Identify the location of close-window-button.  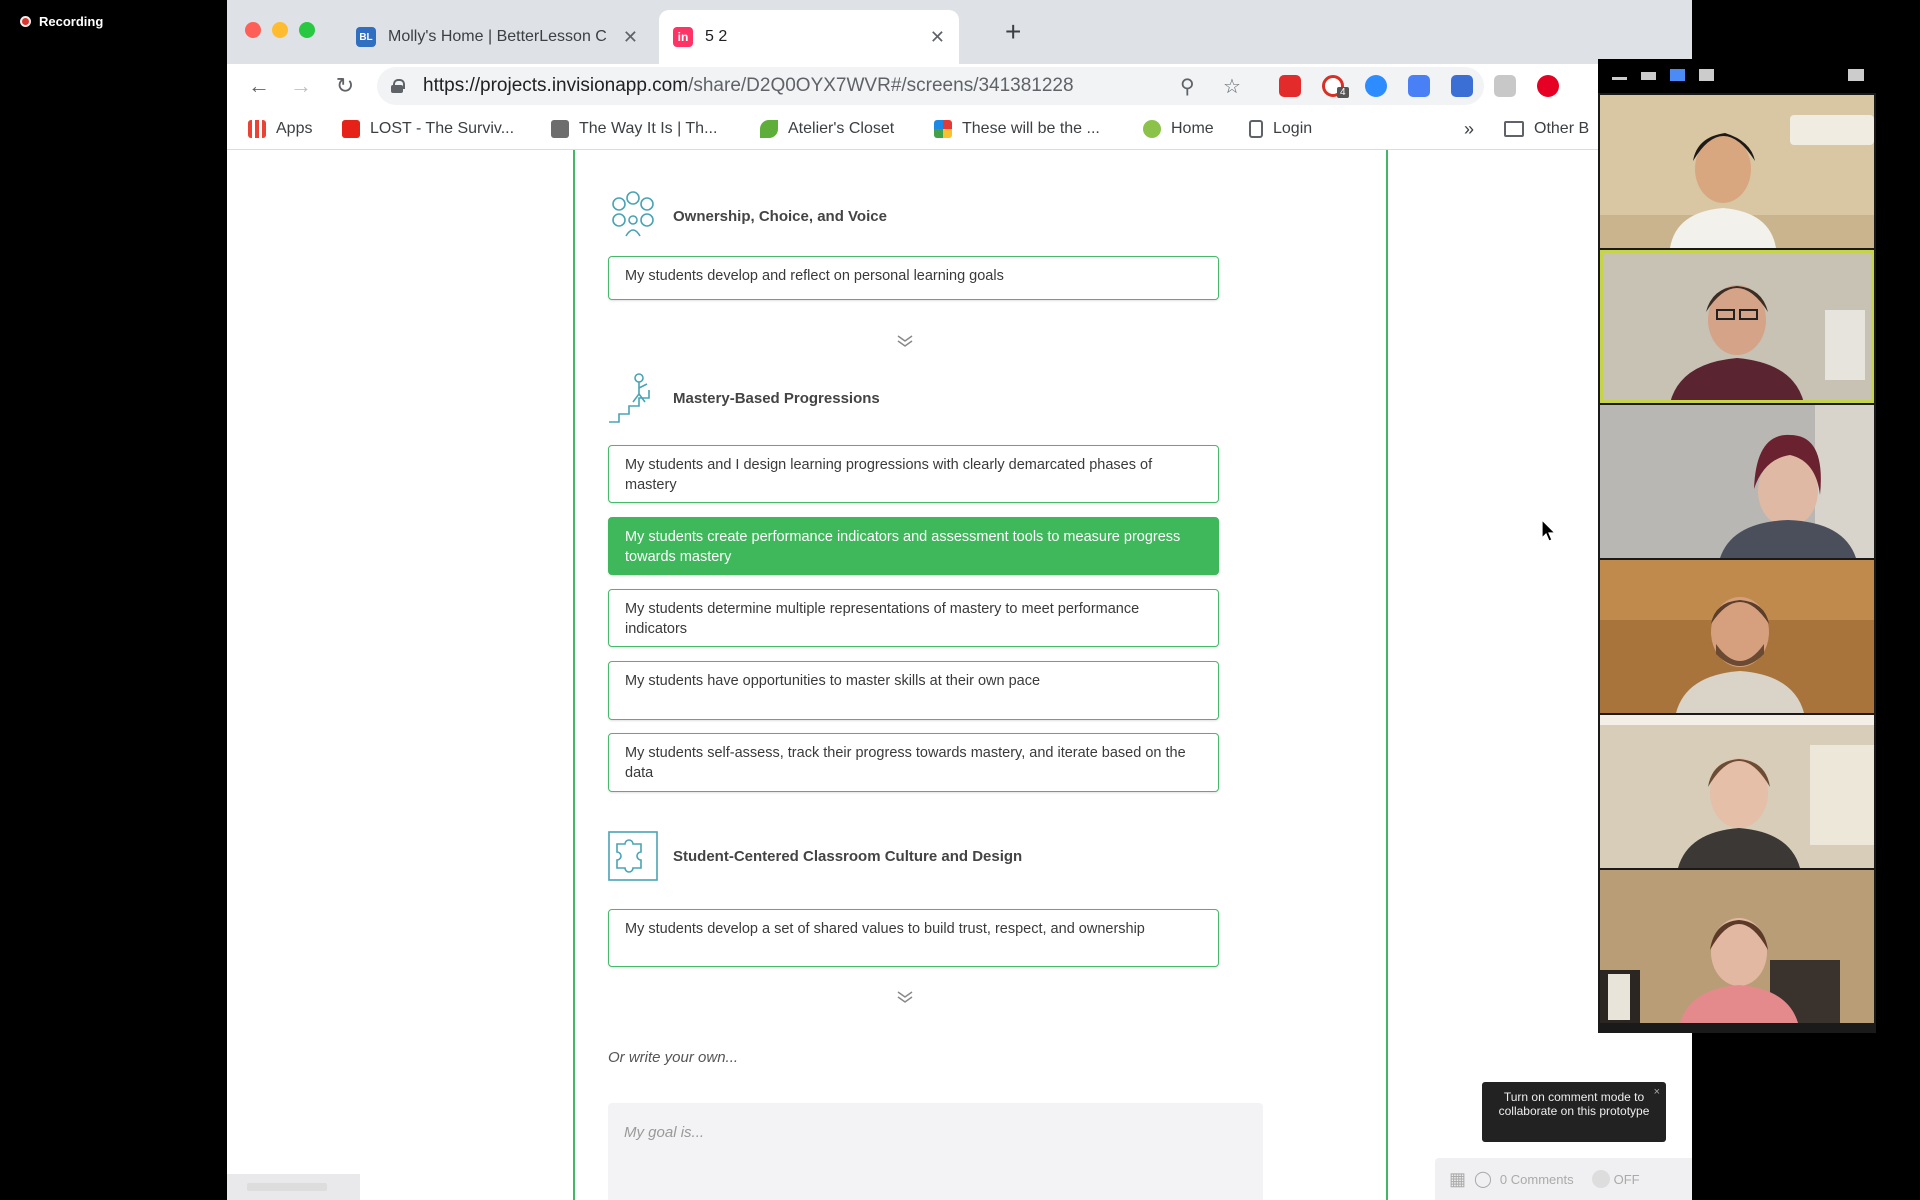
(253, 30).